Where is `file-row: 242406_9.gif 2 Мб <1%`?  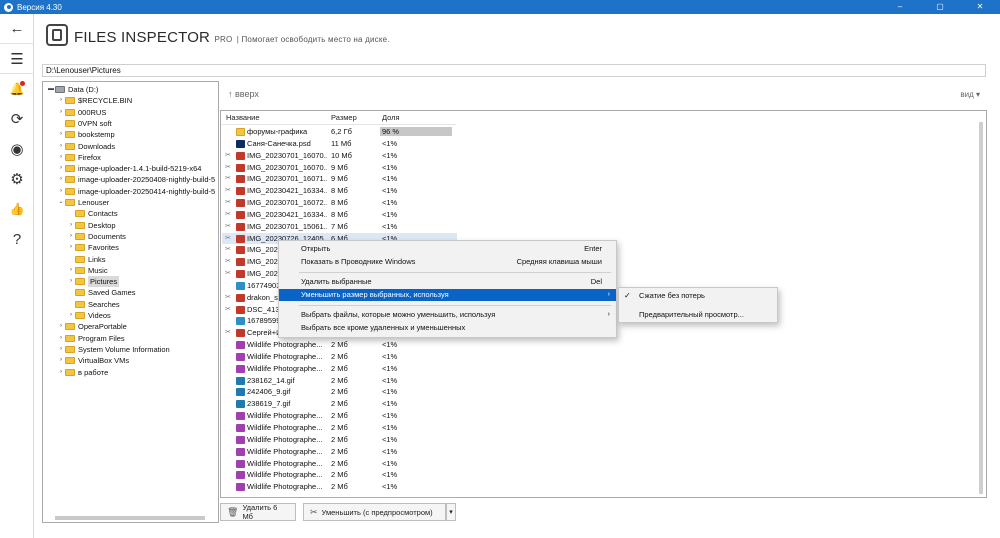 file-row: 242406_9.gif 2 Мб <1% is located at coordinates (339, 392).